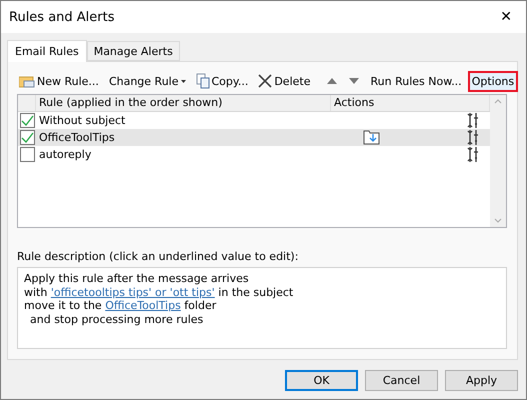 The height and width of the screenshot is (400, 527). I want to click on options-button: Options, so click(493, 81).